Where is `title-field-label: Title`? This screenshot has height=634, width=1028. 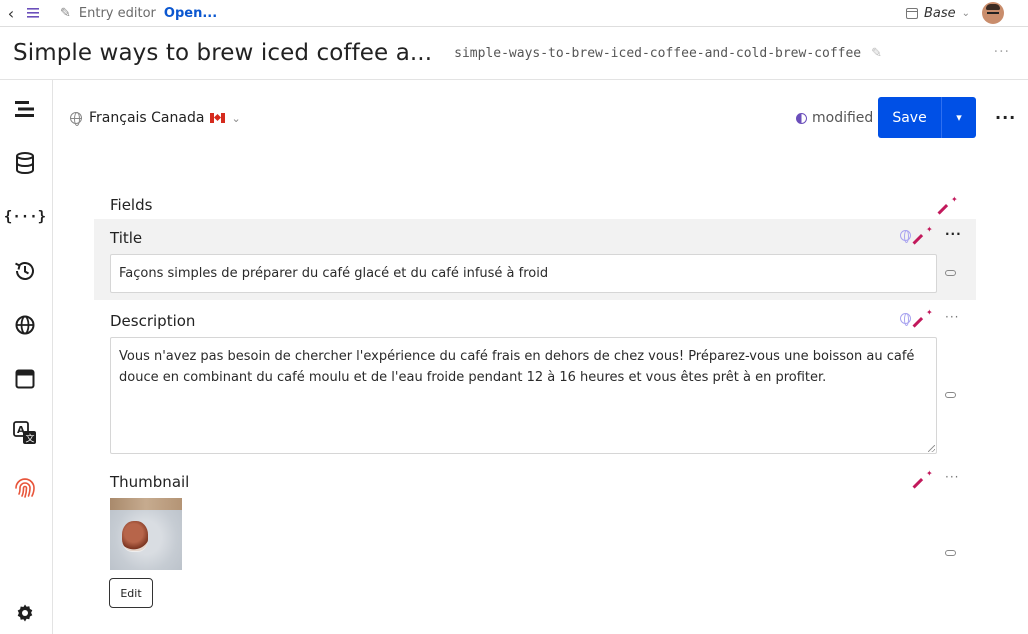 title-field-label: Title is located at coordinates (126, 238).